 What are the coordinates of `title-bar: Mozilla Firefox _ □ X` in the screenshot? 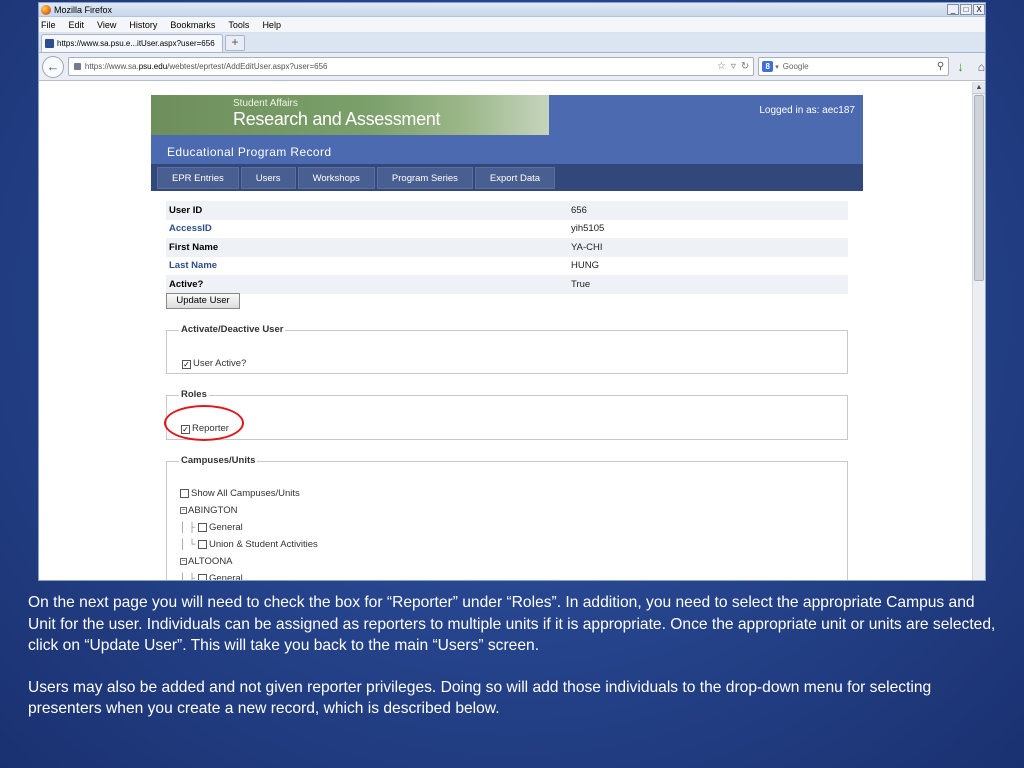 It's located at (512, 10).